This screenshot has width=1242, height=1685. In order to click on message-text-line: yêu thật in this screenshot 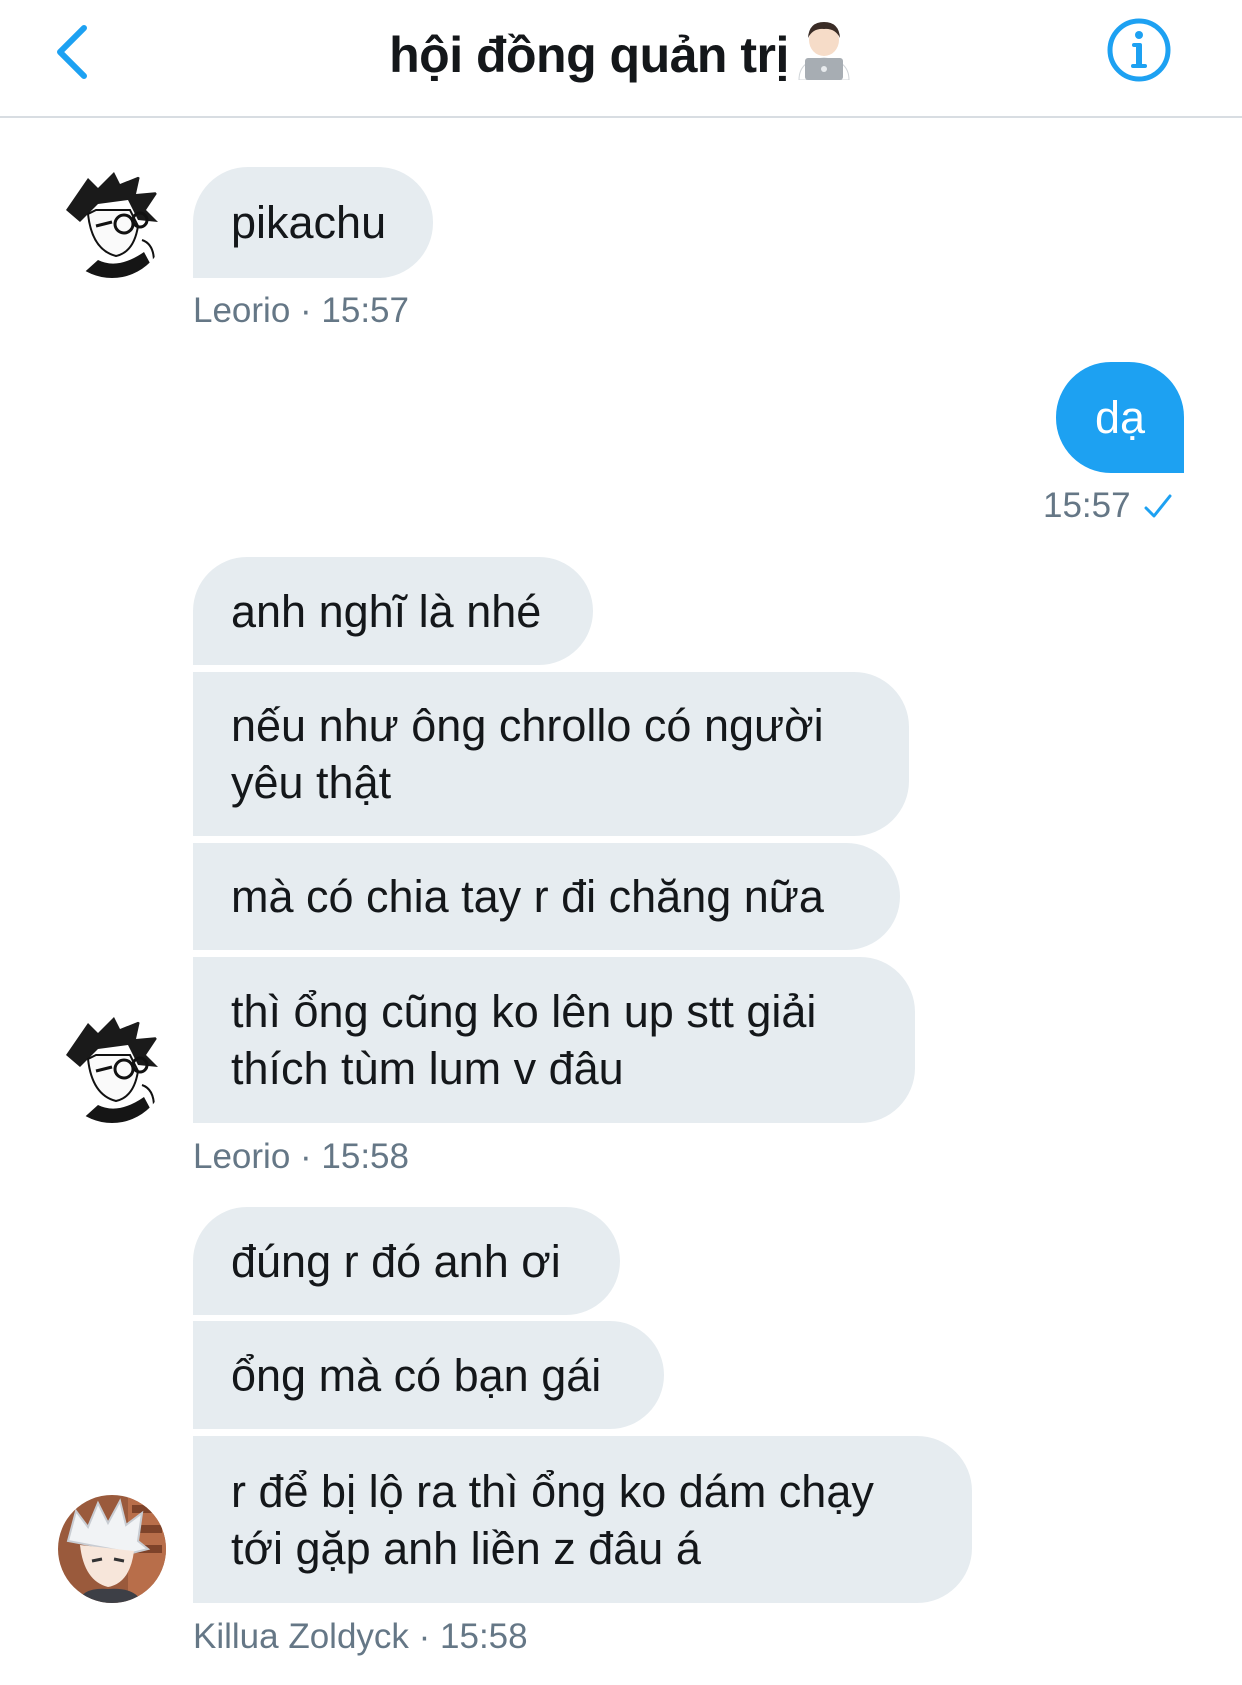, I will do `click(311, 782)`.